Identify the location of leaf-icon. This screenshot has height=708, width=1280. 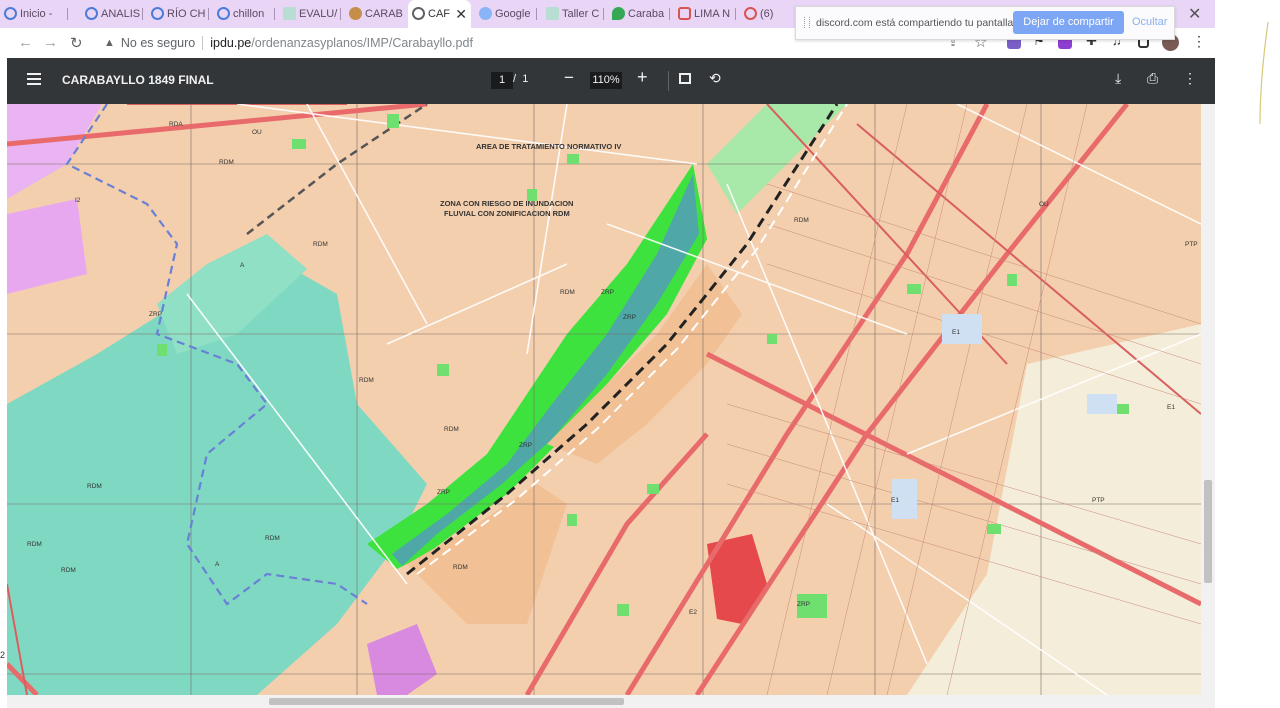
(355, 13).